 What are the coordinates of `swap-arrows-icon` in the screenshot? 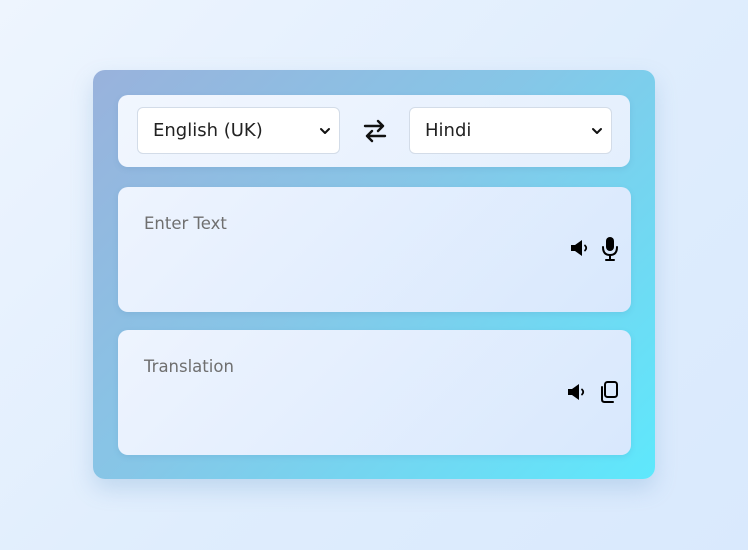 It's located at (375, 131).